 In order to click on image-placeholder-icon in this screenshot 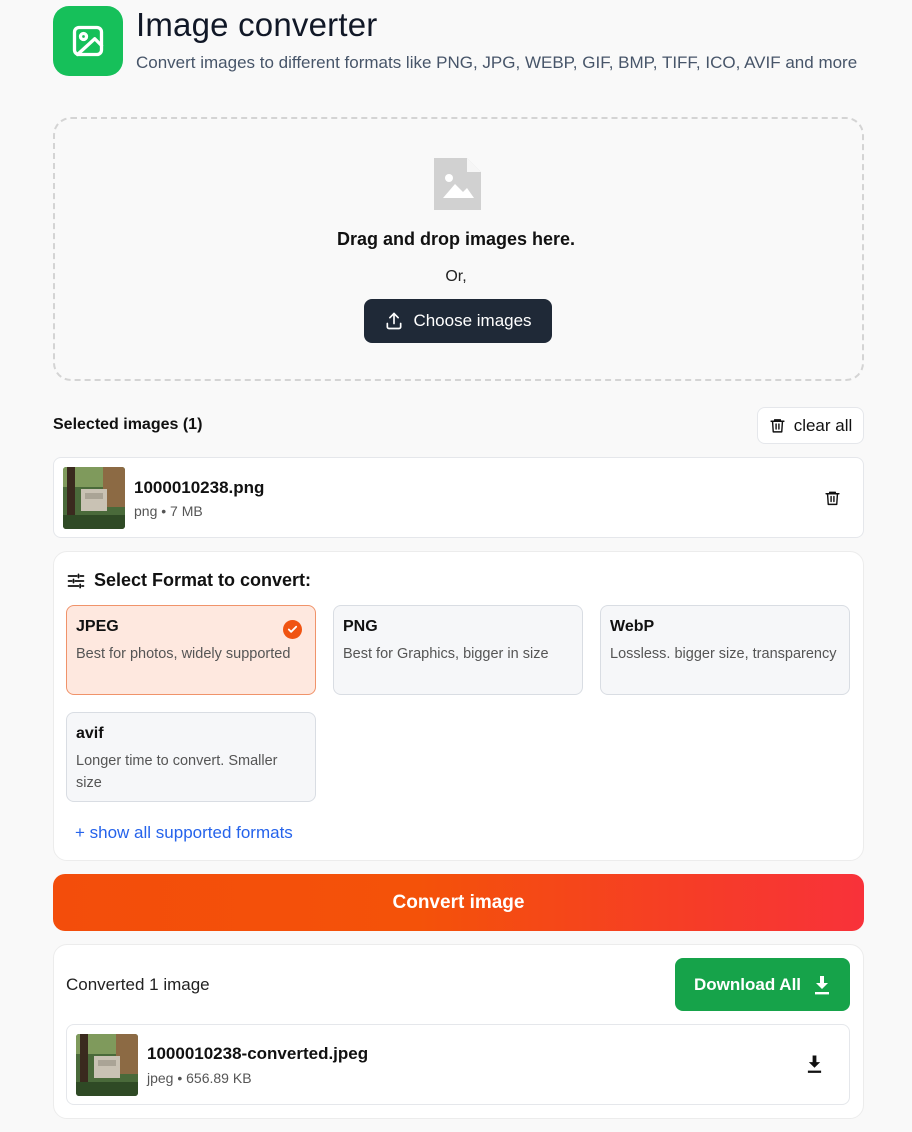, I will do `click(457, 184)`.